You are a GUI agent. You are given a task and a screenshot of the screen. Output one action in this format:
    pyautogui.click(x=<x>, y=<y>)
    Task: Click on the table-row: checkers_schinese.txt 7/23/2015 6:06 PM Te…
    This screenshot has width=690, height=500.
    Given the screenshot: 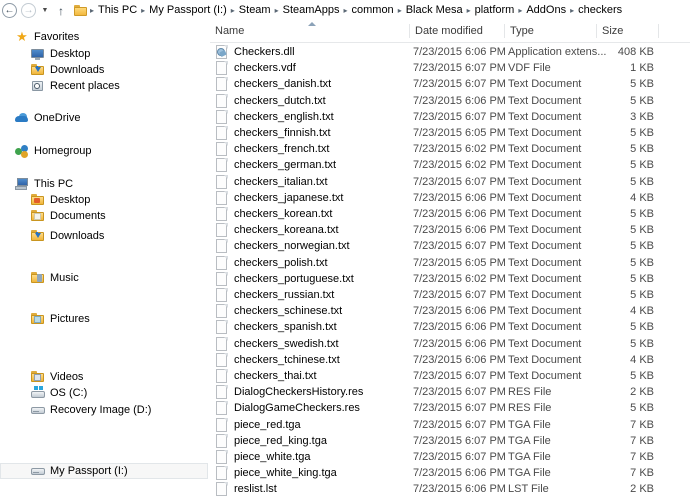 What is the action you would take?
    pyautogui.click(x=450, y=311)
    